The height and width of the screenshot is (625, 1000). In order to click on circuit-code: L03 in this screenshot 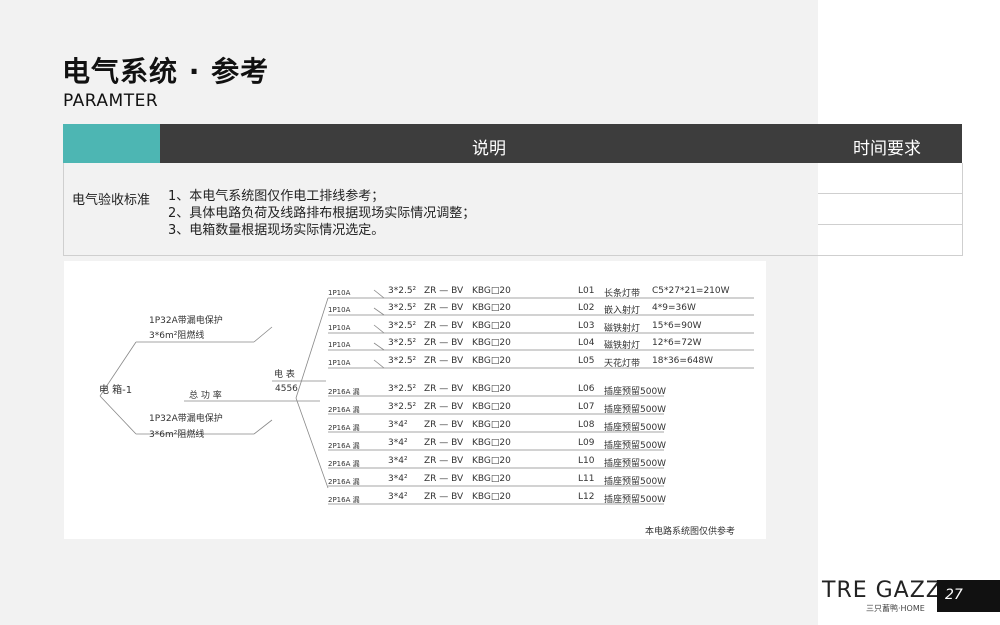, I will do `click(586, 326)`.